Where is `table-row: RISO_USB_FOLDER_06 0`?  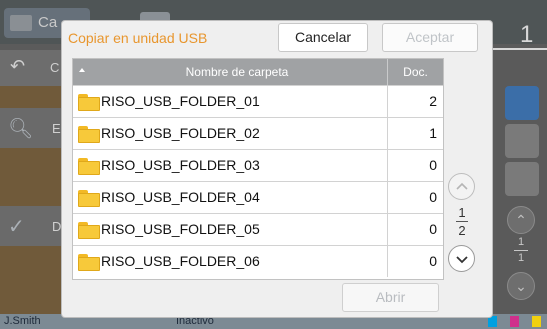 table-row: RISO_USB_FOLDER_06 0 is located at coordinates (258, 261).